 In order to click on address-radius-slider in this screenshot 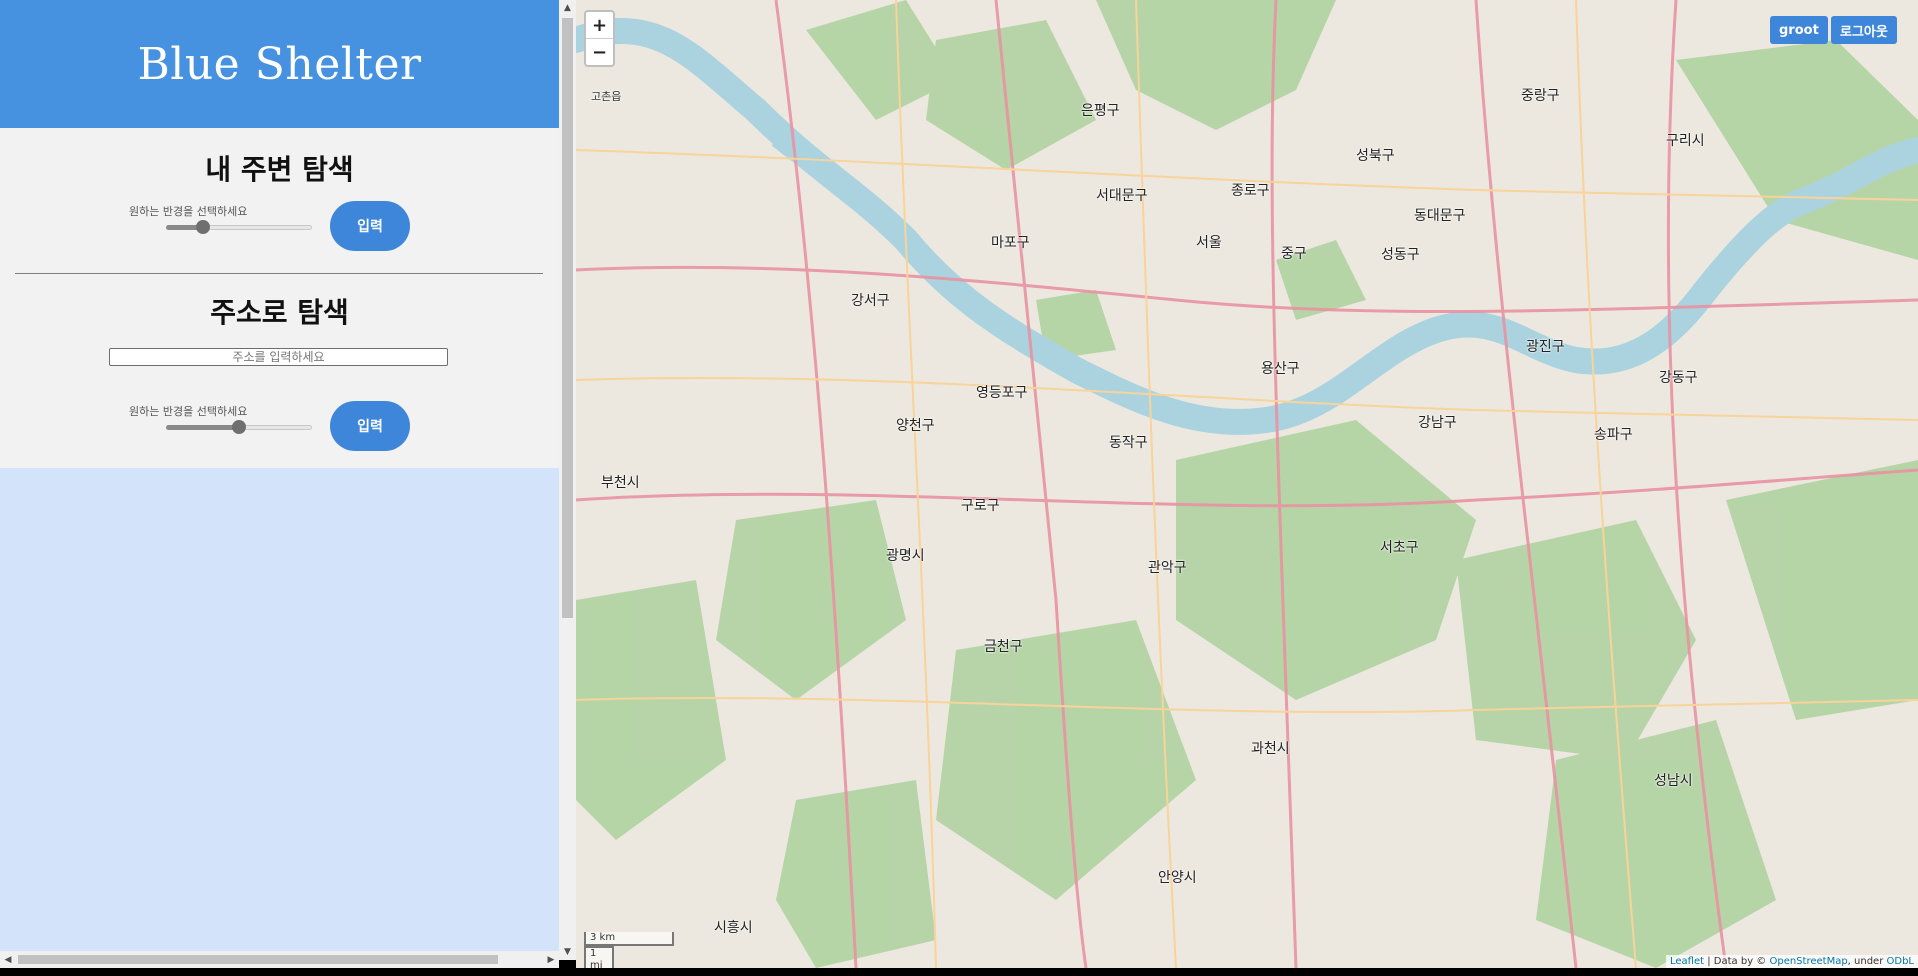, I will do `click(239, 427)`.